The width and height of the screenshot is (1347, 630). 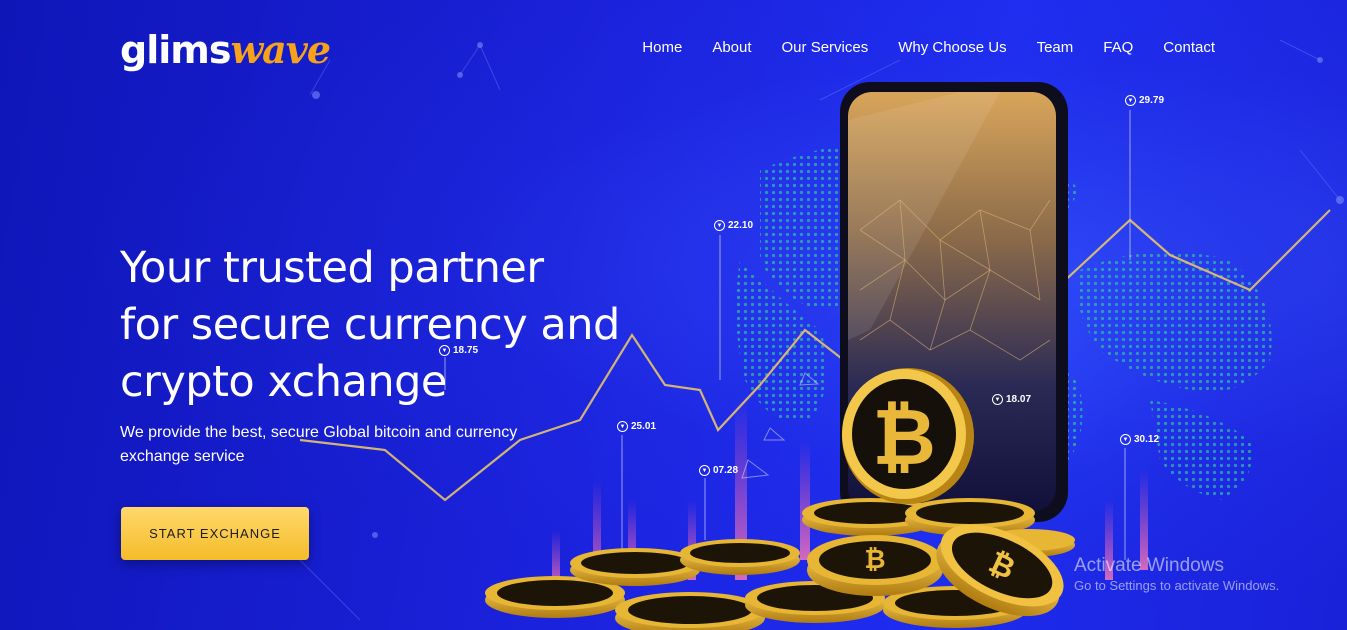 What do you see at coordinates (825, 48) in the screenshot?
I see `nav-services-link: Our Services` at bounding box center [825, 48].